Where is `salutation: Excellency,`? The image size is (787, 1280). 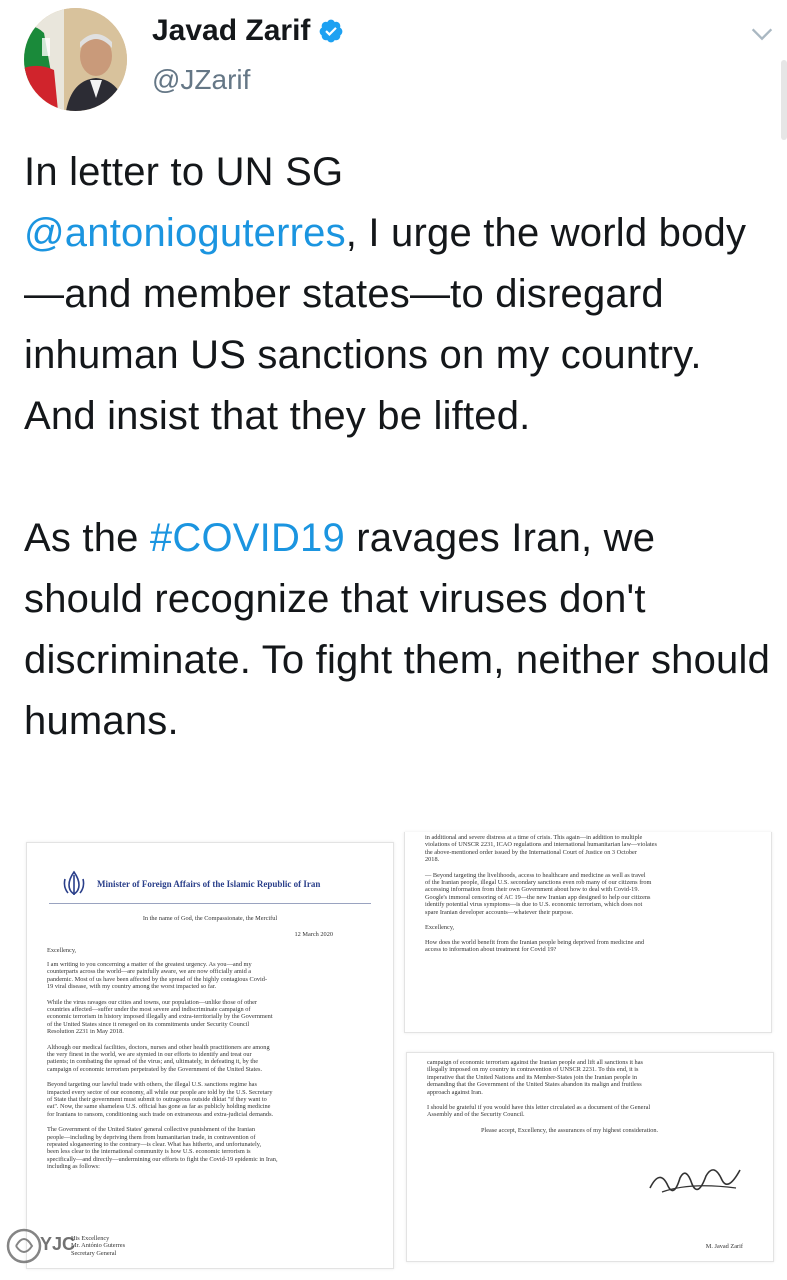
salutation: Excellency, is located at coordinates (62, 950).